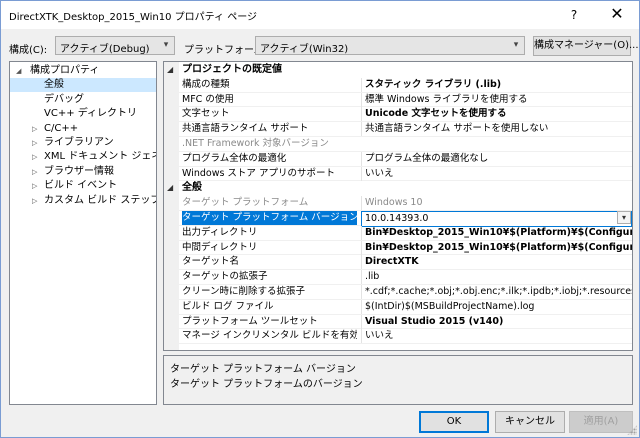 The height and width of the screenshot is (438, 640). Describe the element at coordinates (250, 321) in the screenshot. I see `property-name: プラットフォーム ツールセット` at that location.